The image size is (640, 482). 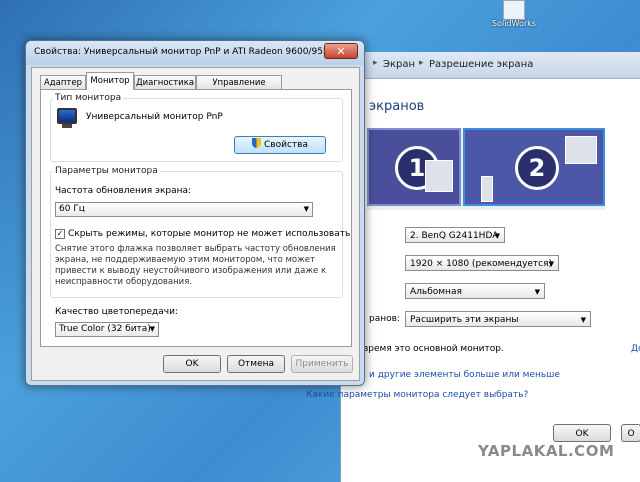 I want to click on display-select: 2. BenQ G2411HDA ▼, so click(x=455, y=235).